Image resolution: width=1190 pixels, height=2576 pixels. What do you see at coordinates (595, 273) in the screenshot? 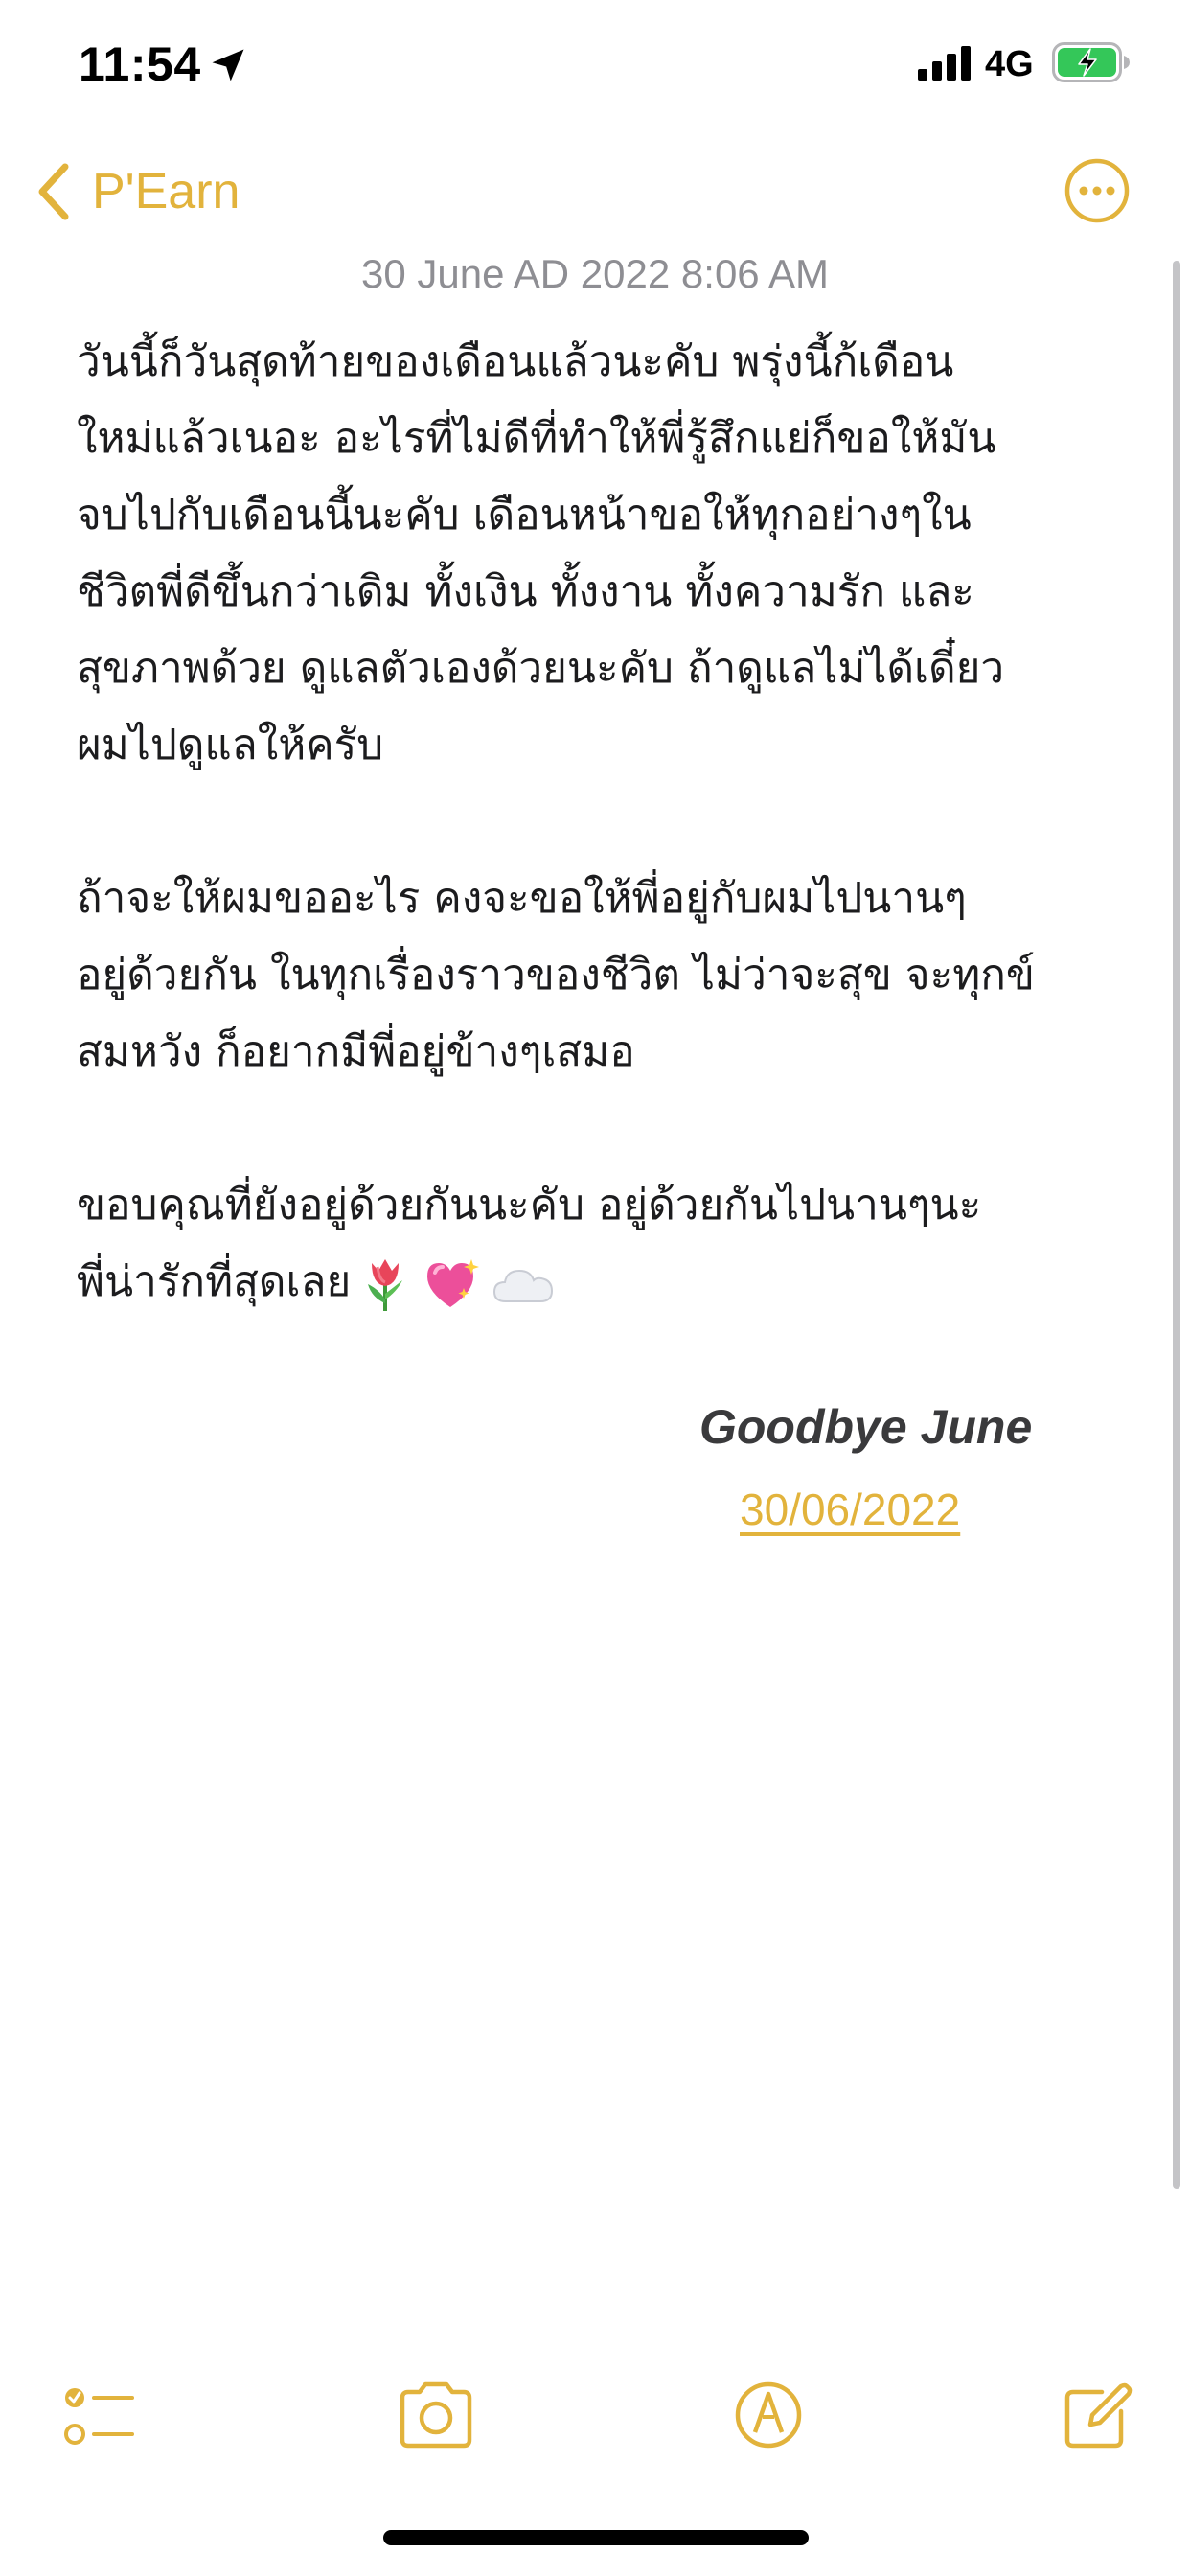
I see `note-timestamp: 30 June AD 2022 8:06 AM` at bounding box center [595, 273].